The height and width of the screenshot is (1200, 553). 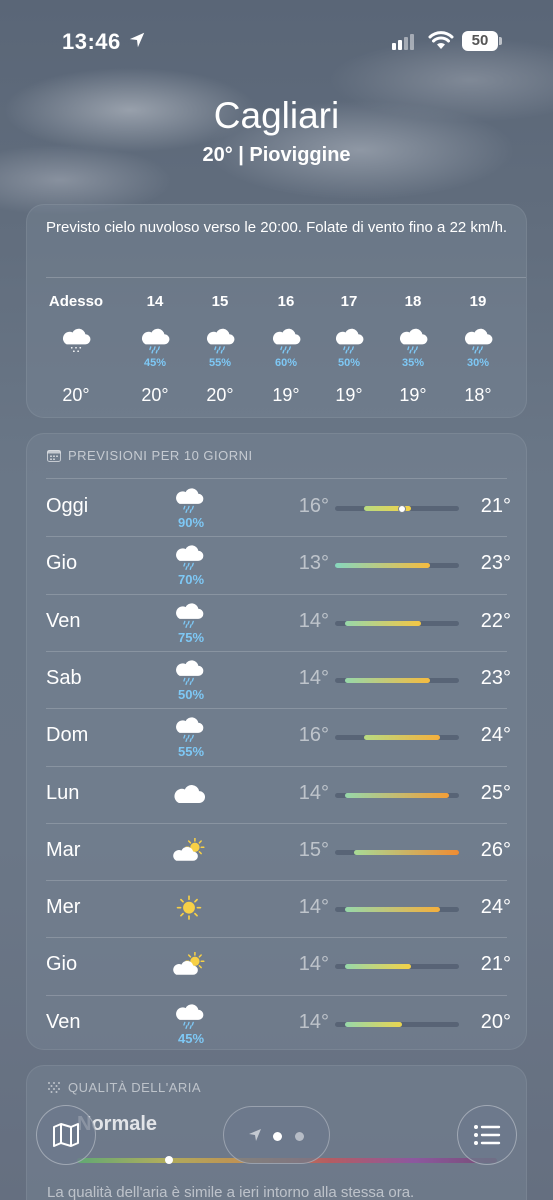 What do you see at coordinates (277, 908) in the screenshot?
I see `day-row: Mer 14° 24°` at bounding box center [277, 908].